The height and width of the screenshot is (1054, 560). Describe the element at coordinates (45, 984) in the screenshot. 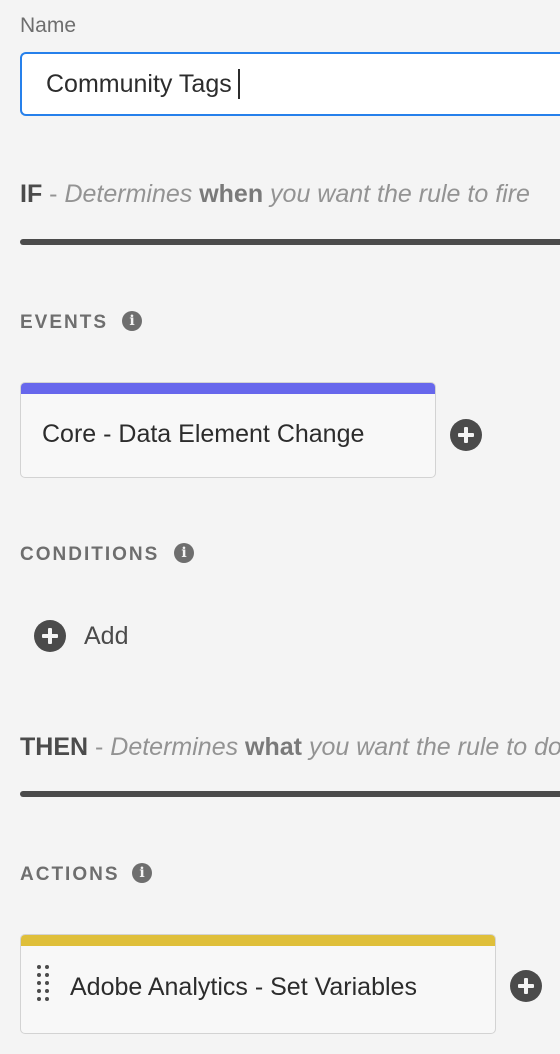

I see `drag-handle-icon` at that location.